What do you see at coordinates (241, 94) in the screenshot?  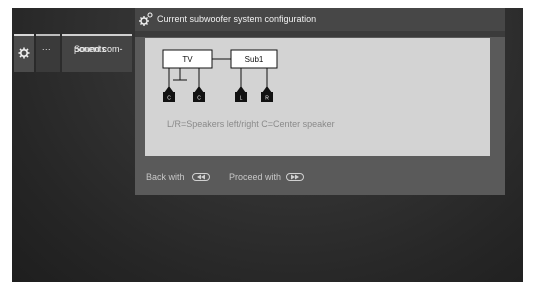 I see `speaker-left: L` at bounding box center [241, 94].